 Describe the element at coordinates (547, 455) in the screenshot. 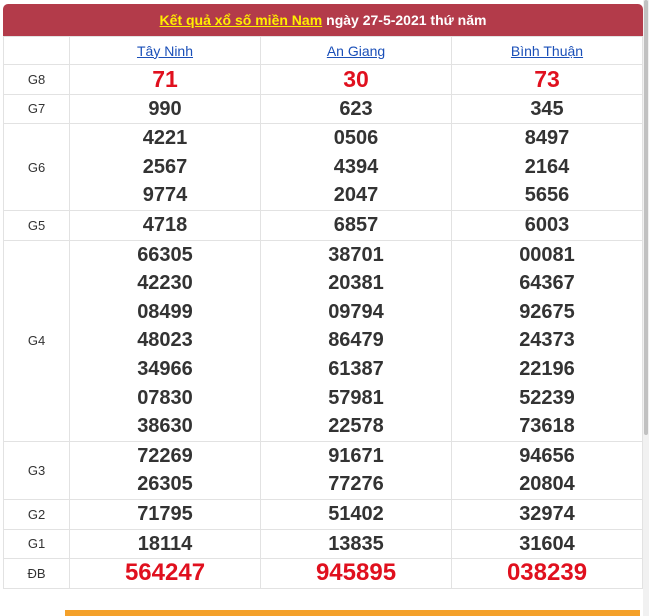

I see `prize-number: 94656` at that location.